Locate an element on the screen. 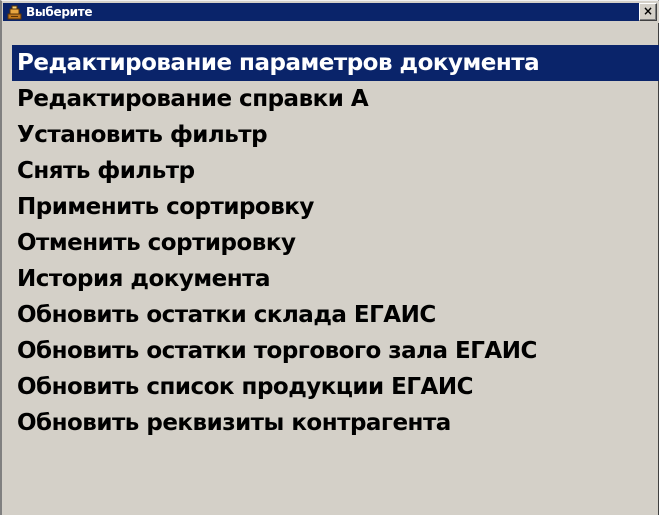 This screenshot has width=659, height=515. menu-item-document-history: История документа is located at coordinates (335, 279).